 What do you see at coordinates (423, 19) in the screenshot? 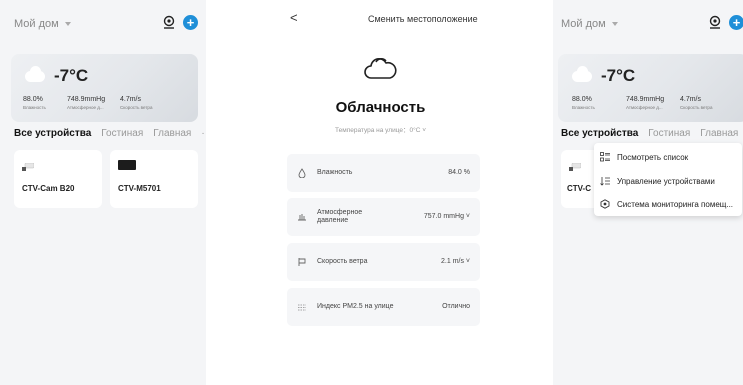
I see `change-location-text: Сменить местоположение` at bounding box center [423, 19].